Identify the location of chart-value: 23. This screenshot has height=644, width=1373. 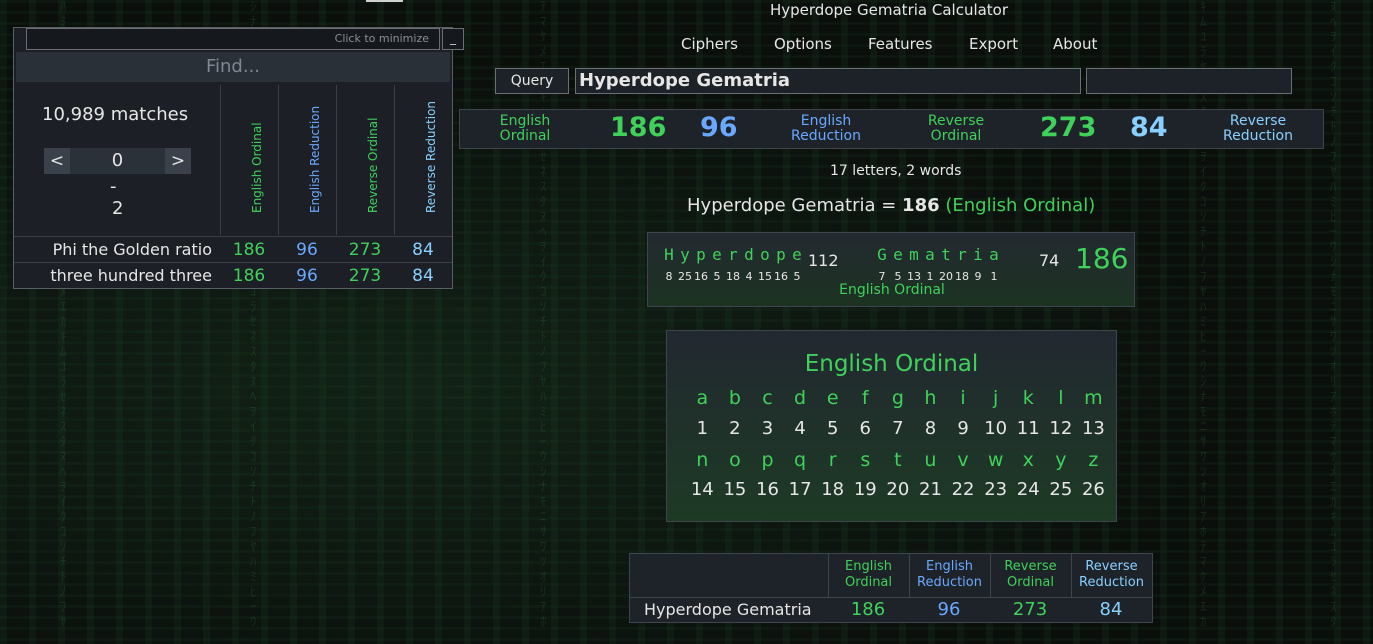
(996, 489).